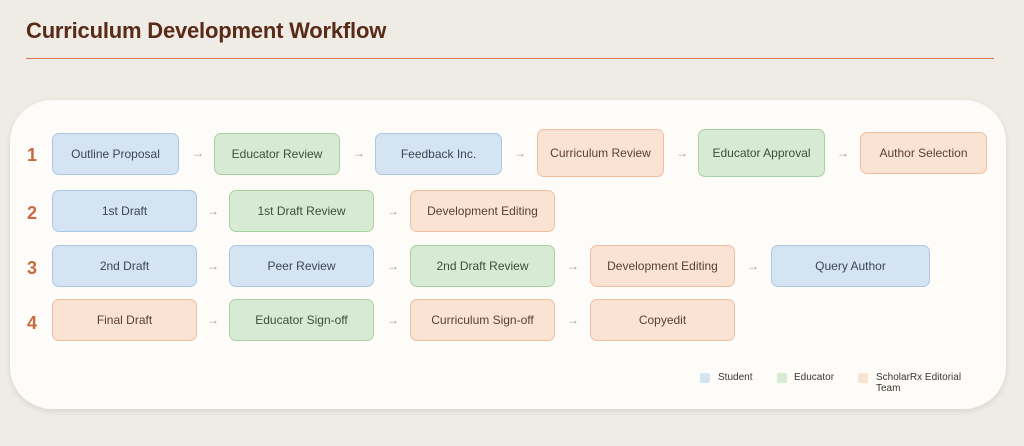 The width and height of the screenshot is (1024, 446). Describe the element at coordinates (124, 211) in the screenshot. I see `step-1st-draft: 1st Draft` at that location.